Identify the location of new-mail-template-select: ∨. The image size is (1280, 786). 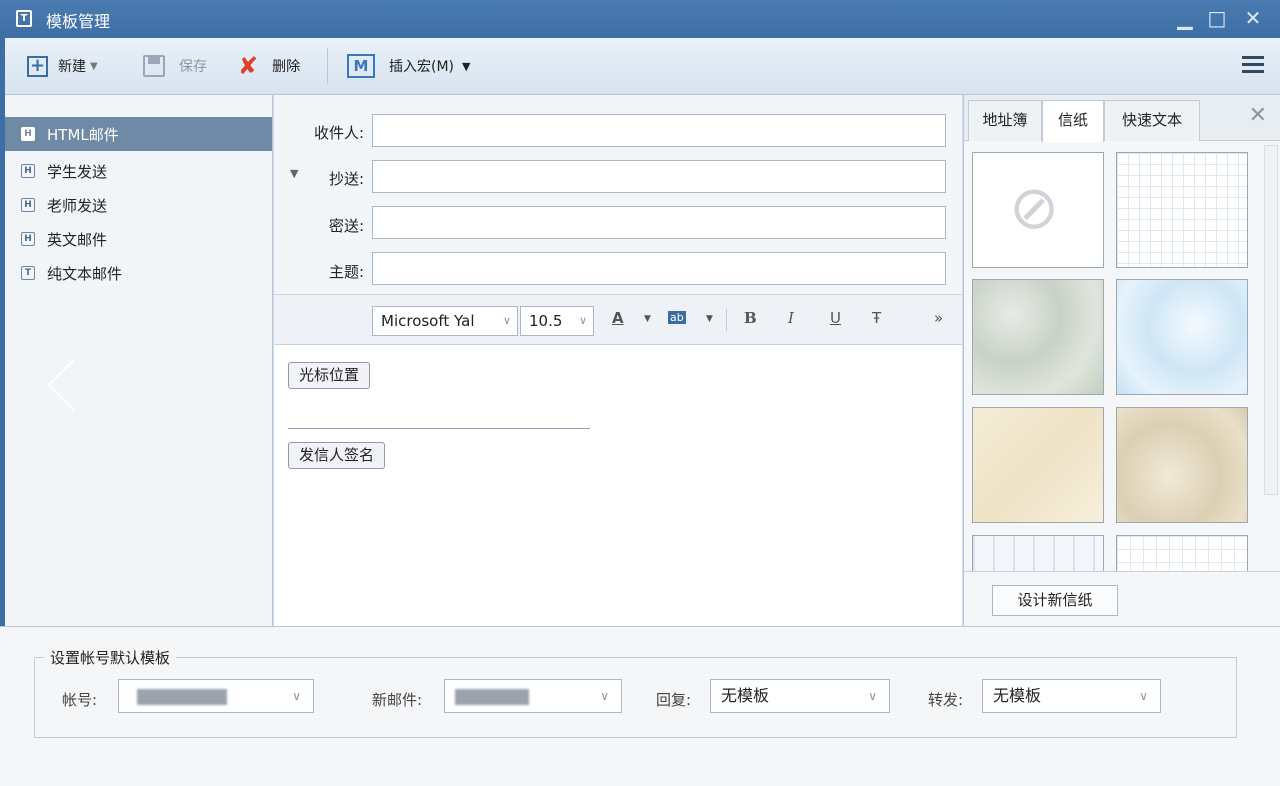
(533, 696).